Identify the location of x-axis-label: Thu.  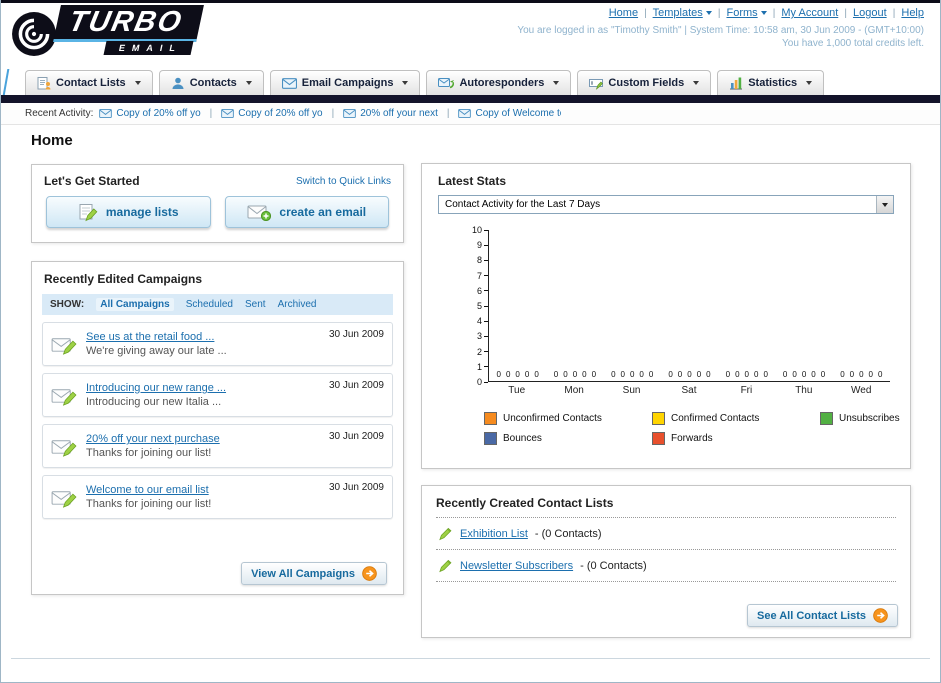
(804, 390).